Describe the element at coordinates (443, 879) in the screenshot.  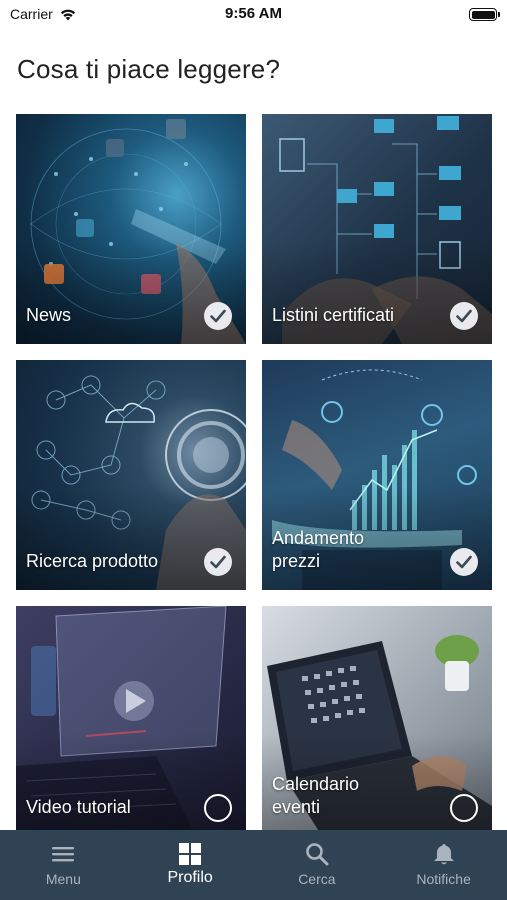
I see `tab-label: Notifiche` at that location.